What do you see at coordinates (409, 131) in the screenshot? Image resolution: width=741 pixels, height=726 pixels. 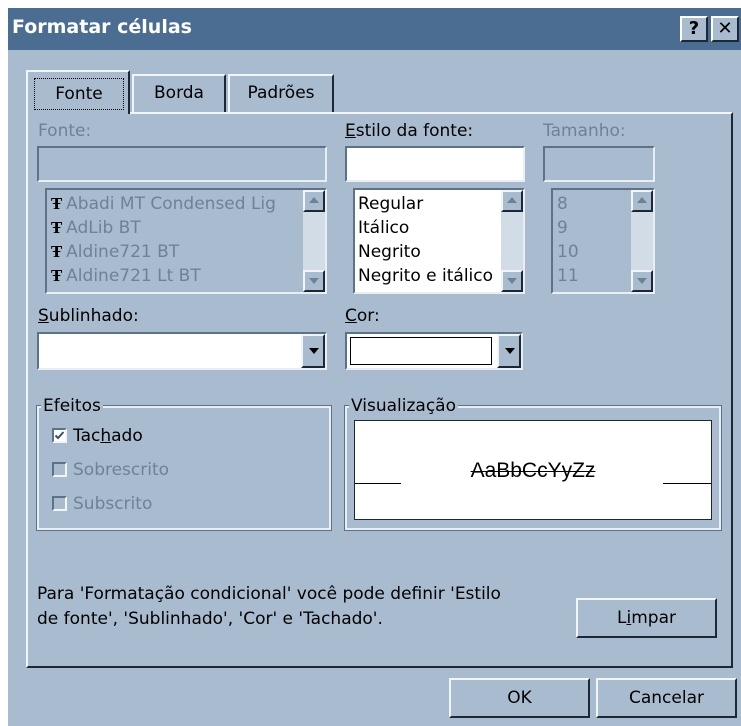 I see `font-style-label: Estilo da fonte:` at bounding box center [409, 131].